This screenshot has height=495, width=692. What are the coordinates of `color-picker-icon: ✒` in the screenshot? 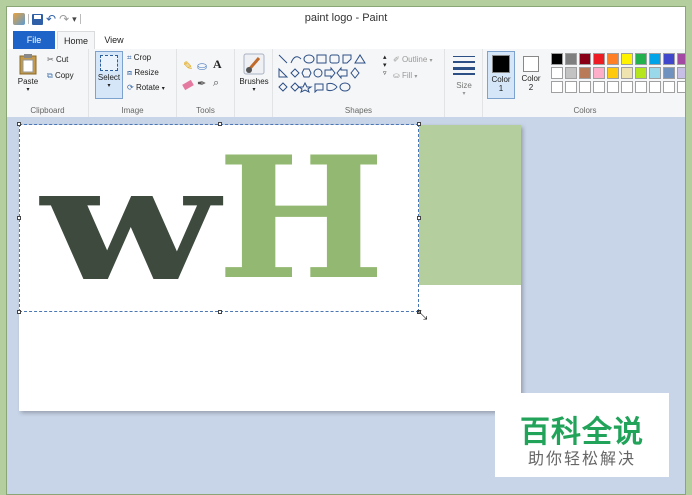 It's located at (201, 83).